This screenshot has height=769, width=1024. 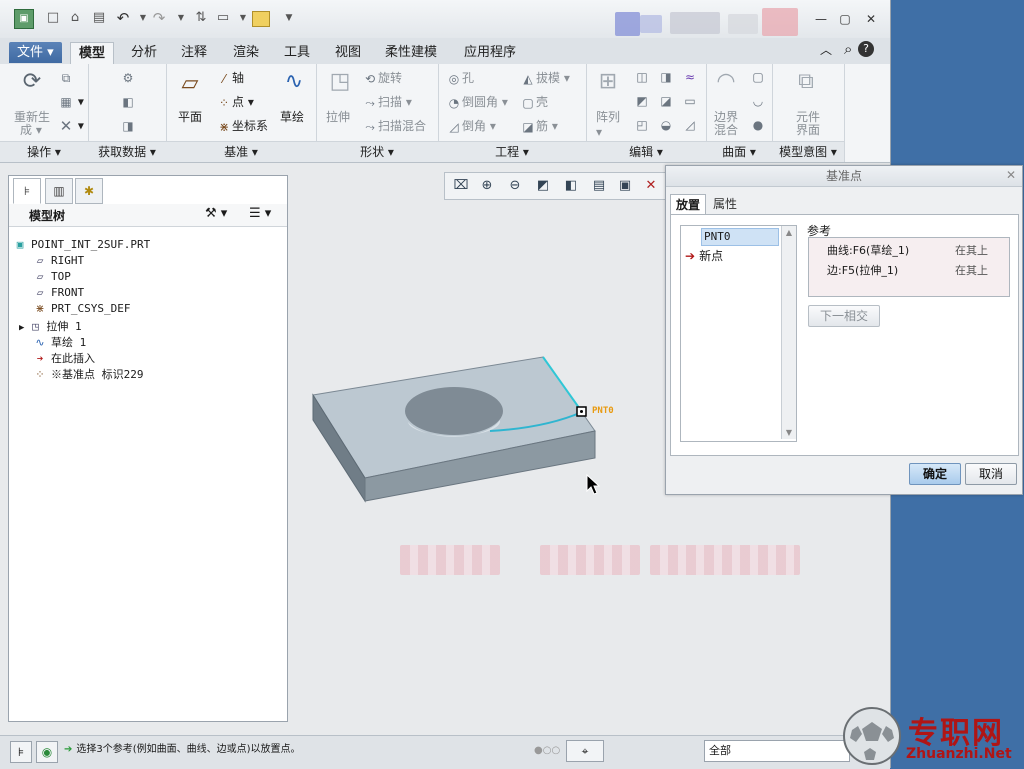 What do you see at coordinates (862, 270) in the screenshot?
I see `reference-edge: 边:F5(拉伸_1)` at bounding box center [862, 270].